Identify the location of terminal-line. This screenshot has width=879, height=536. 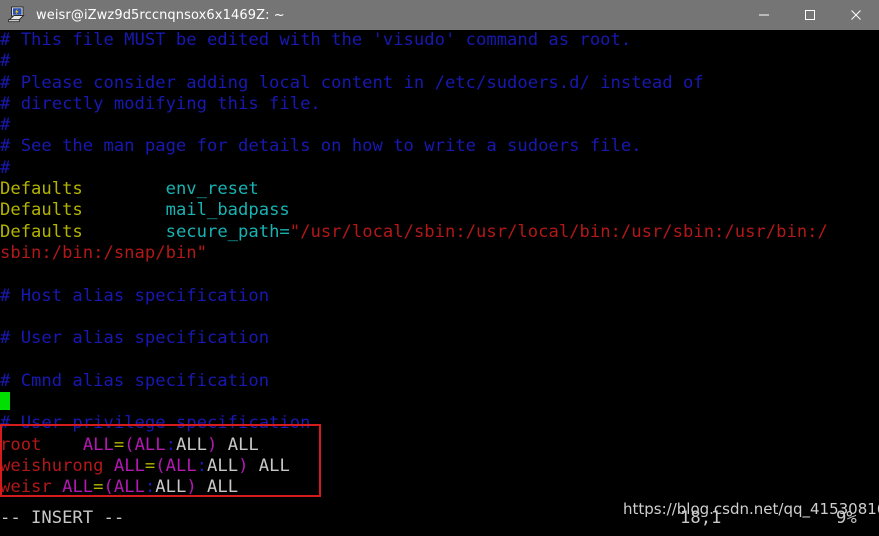
(439, 402).